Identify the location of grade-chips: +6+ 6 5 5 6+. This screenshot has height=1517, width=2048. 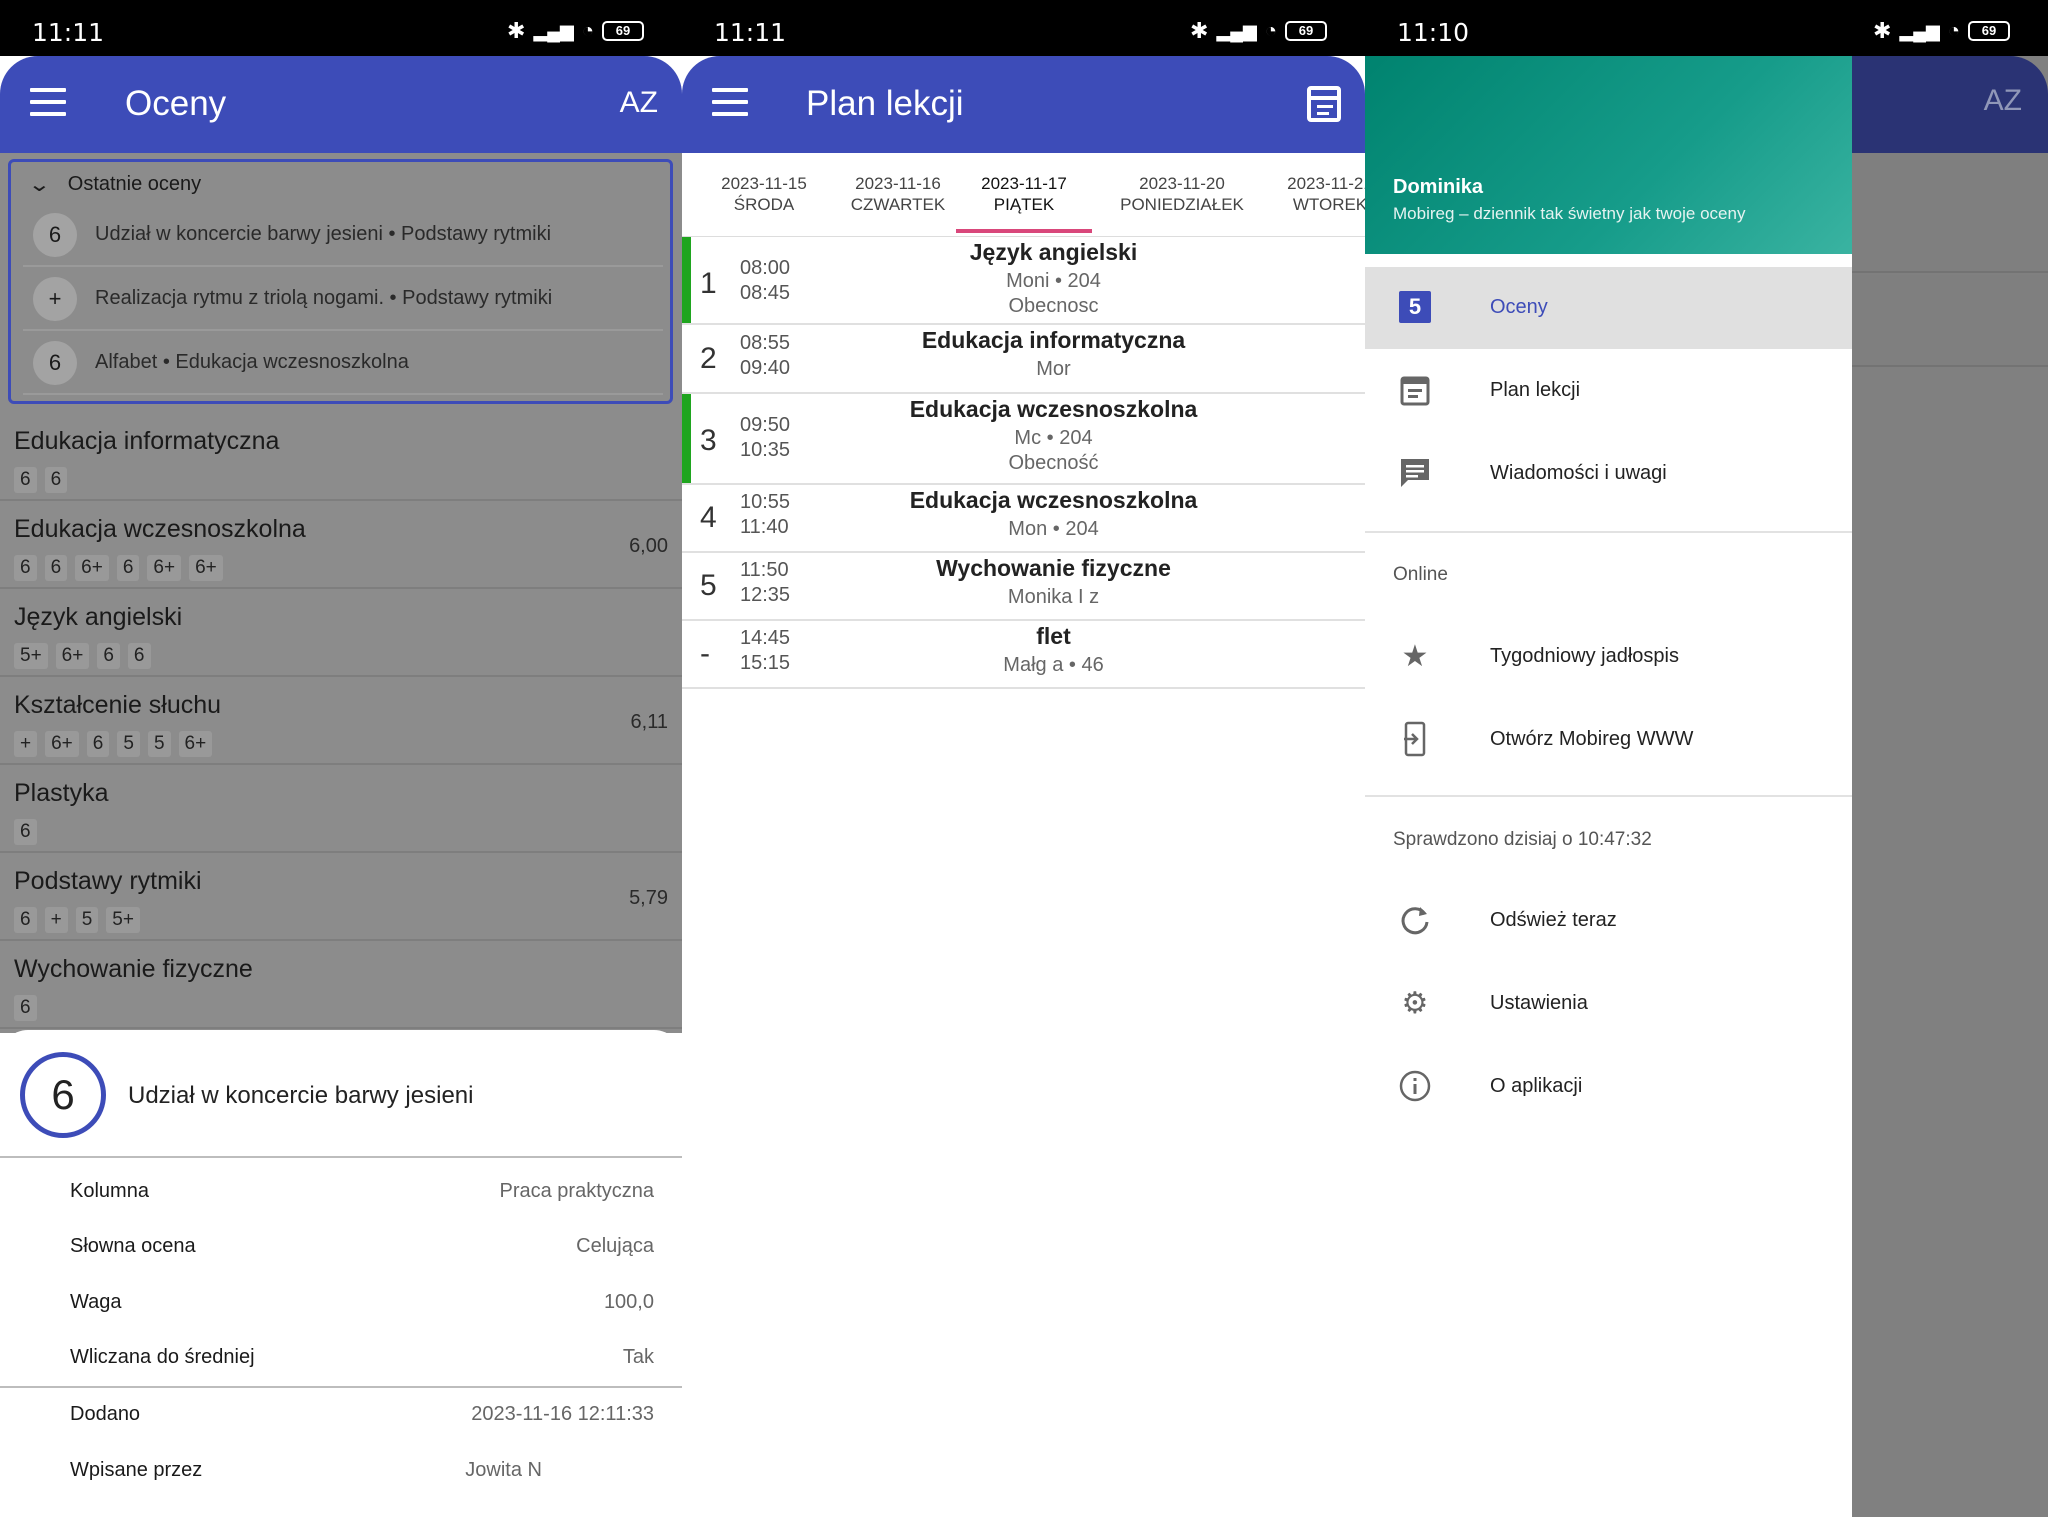
(113, 744).